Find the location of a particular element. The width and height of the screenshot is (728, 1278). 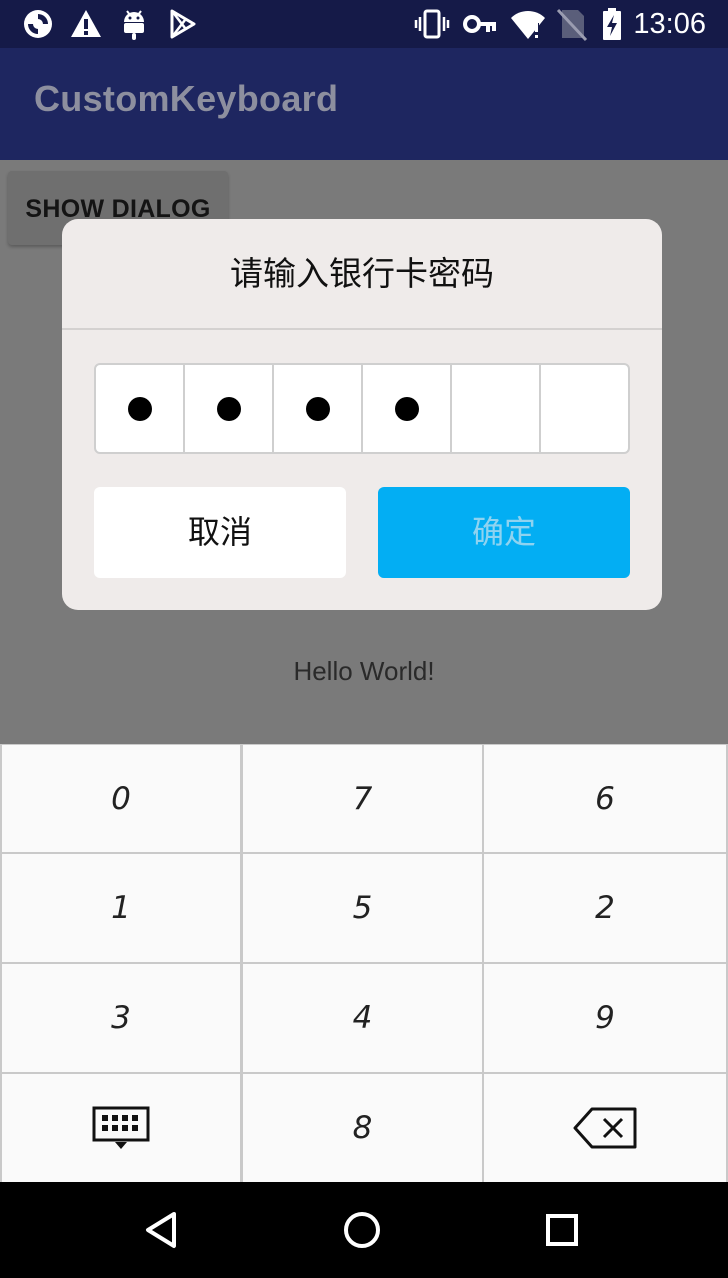

confirm-button: 确定 is located at coordinates (504, 532).